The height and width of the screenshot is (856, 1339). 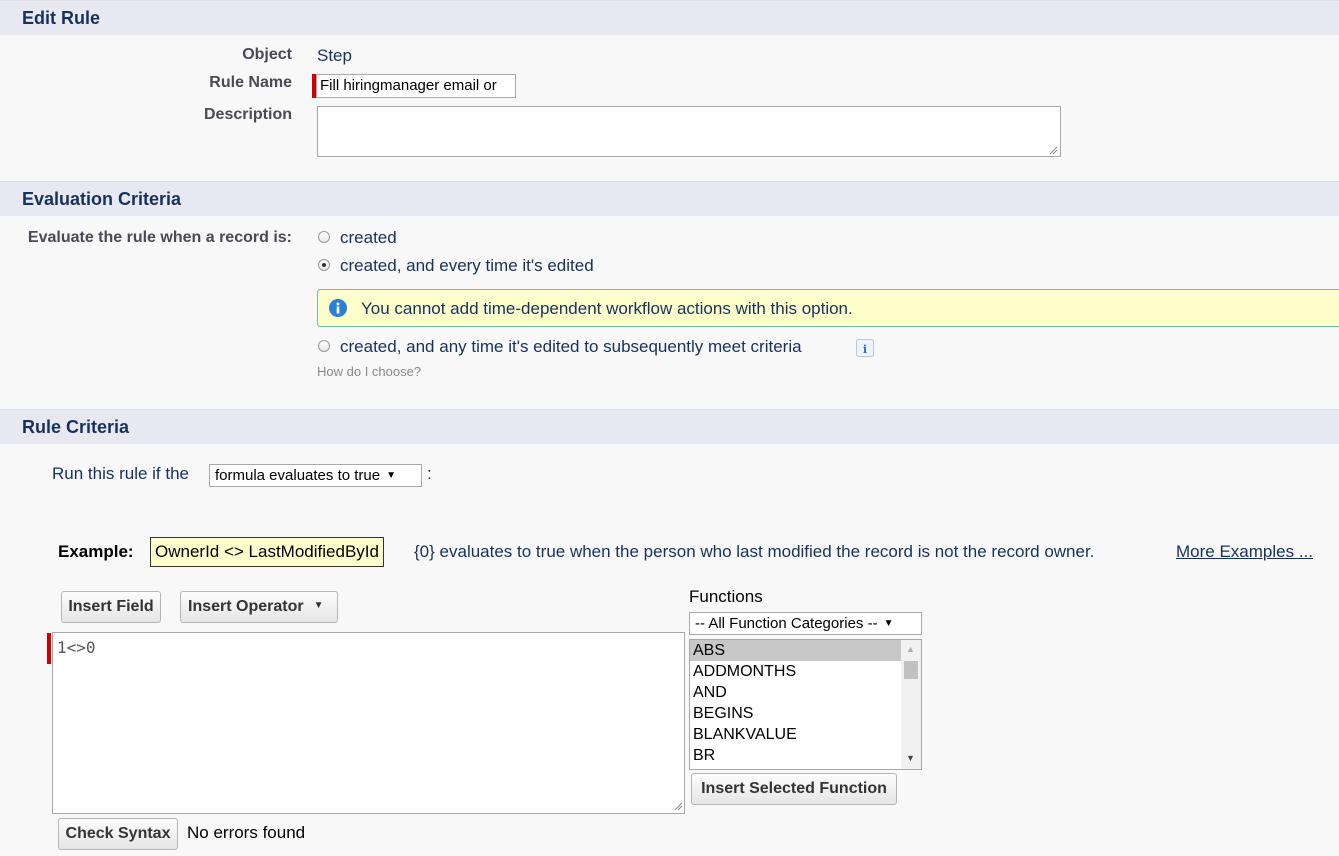 What do you see at coordinates (246, 606) in the screenshot?
I see `insert-operator-label: Insert Operator` at bounding box center [246, 606].